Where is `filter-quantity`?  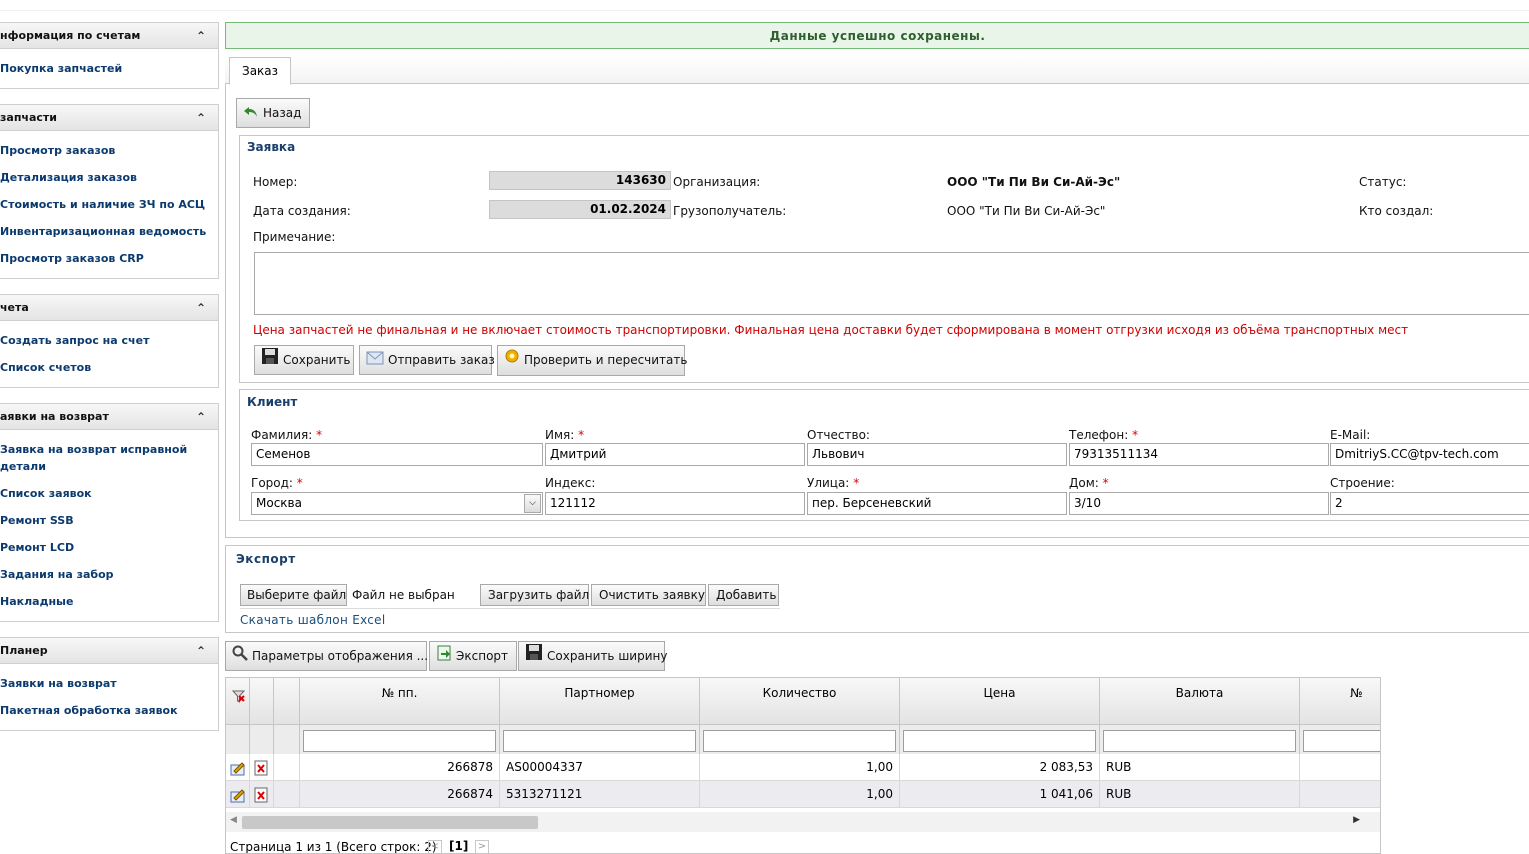
filter-quantity is located at coordinates (800, 739).